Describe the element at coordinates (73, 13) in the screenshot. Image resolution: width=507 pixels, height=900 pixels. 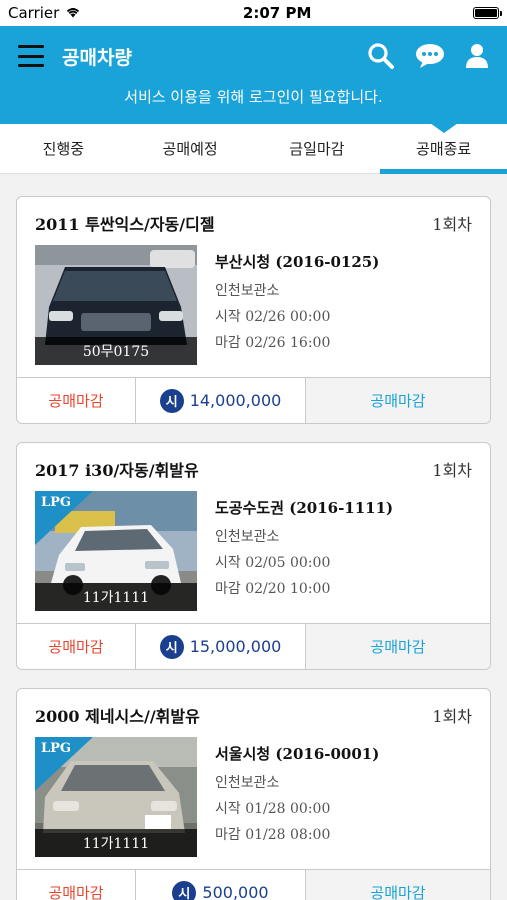
I see `wifi-icon` at that location.